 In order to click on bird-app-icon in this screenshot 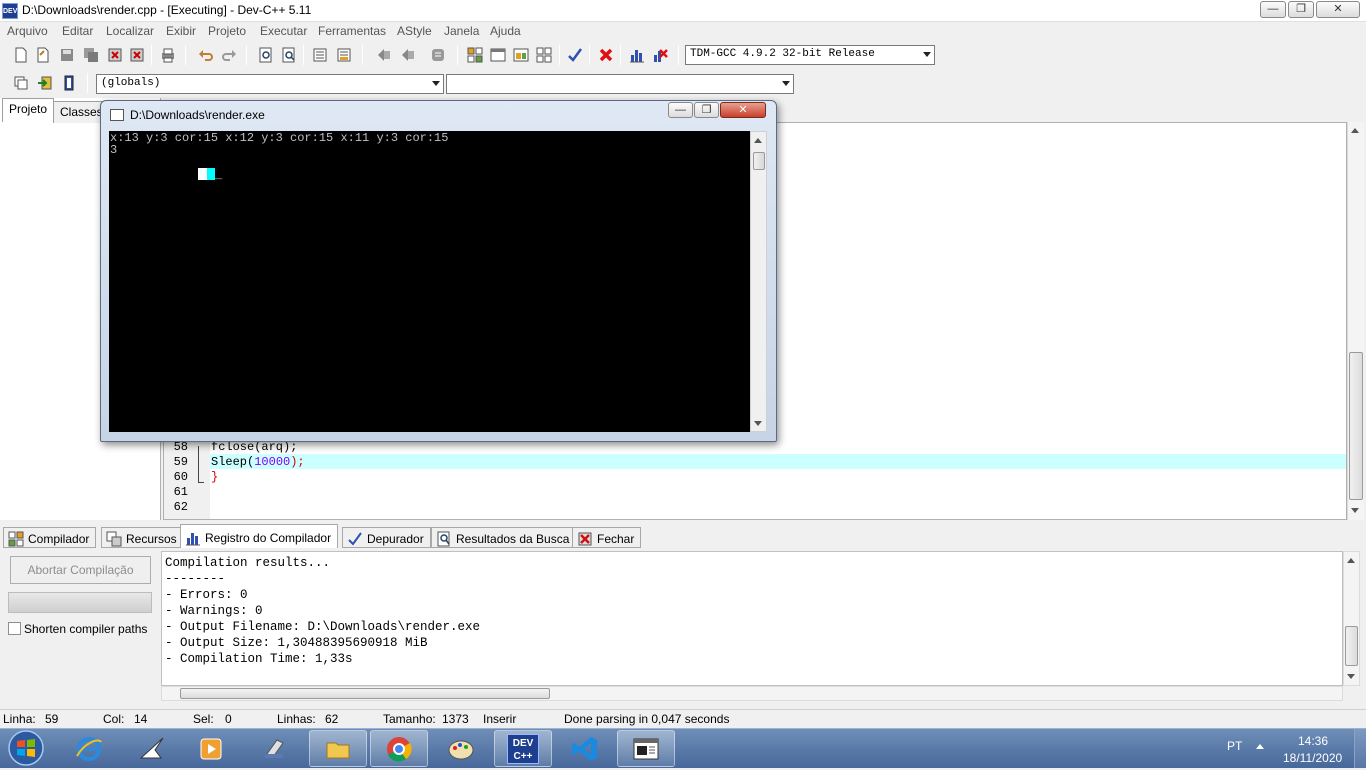, I will do `click(152, 748)`.